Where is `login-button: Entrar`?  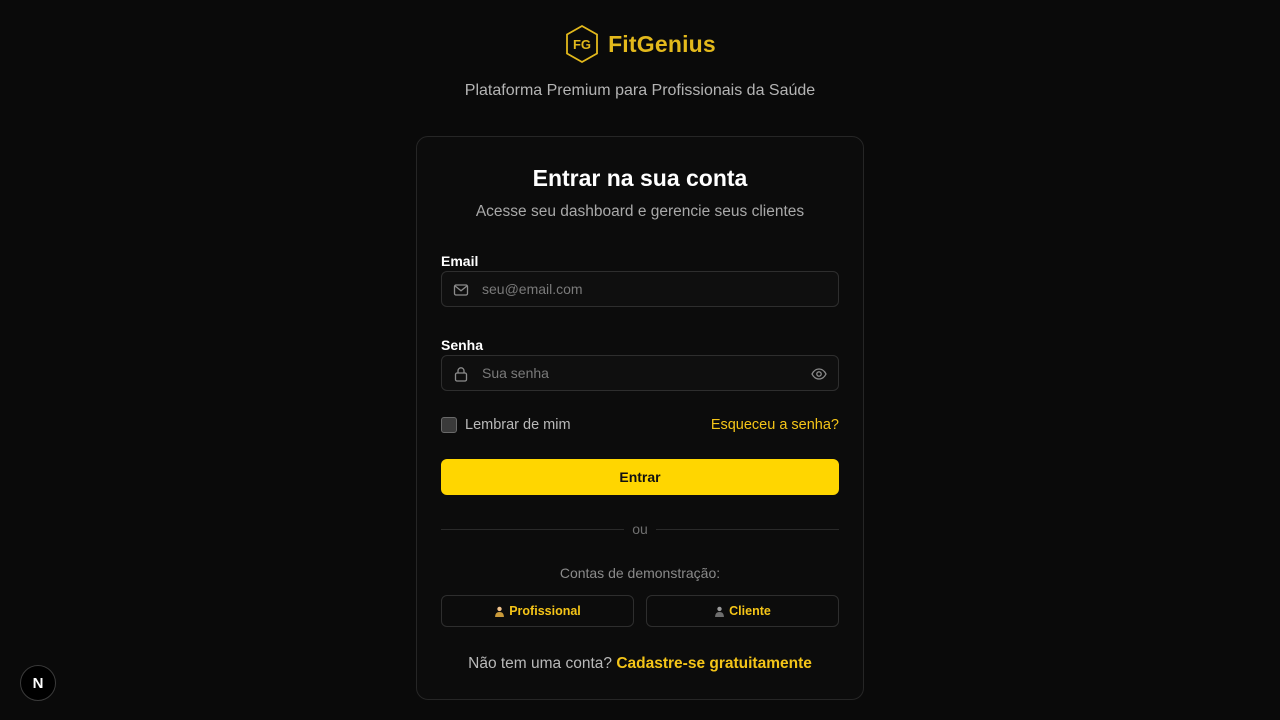 login-button: Entrar is located at coordinates (640, 477).